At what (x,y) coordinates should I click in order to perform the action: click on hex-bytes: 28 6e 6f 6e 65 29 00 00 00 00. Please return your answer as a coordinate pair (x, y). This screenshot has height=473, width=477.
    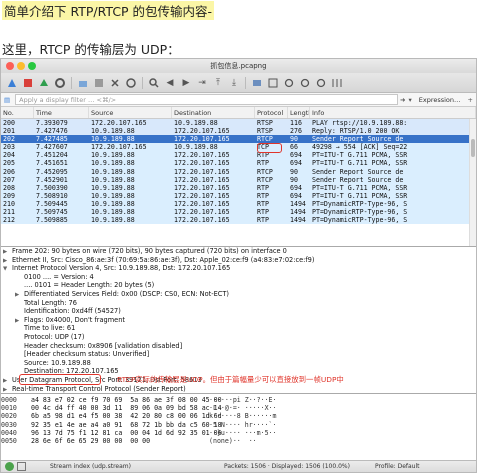
    Looking at the image, I should click on (91, 440).